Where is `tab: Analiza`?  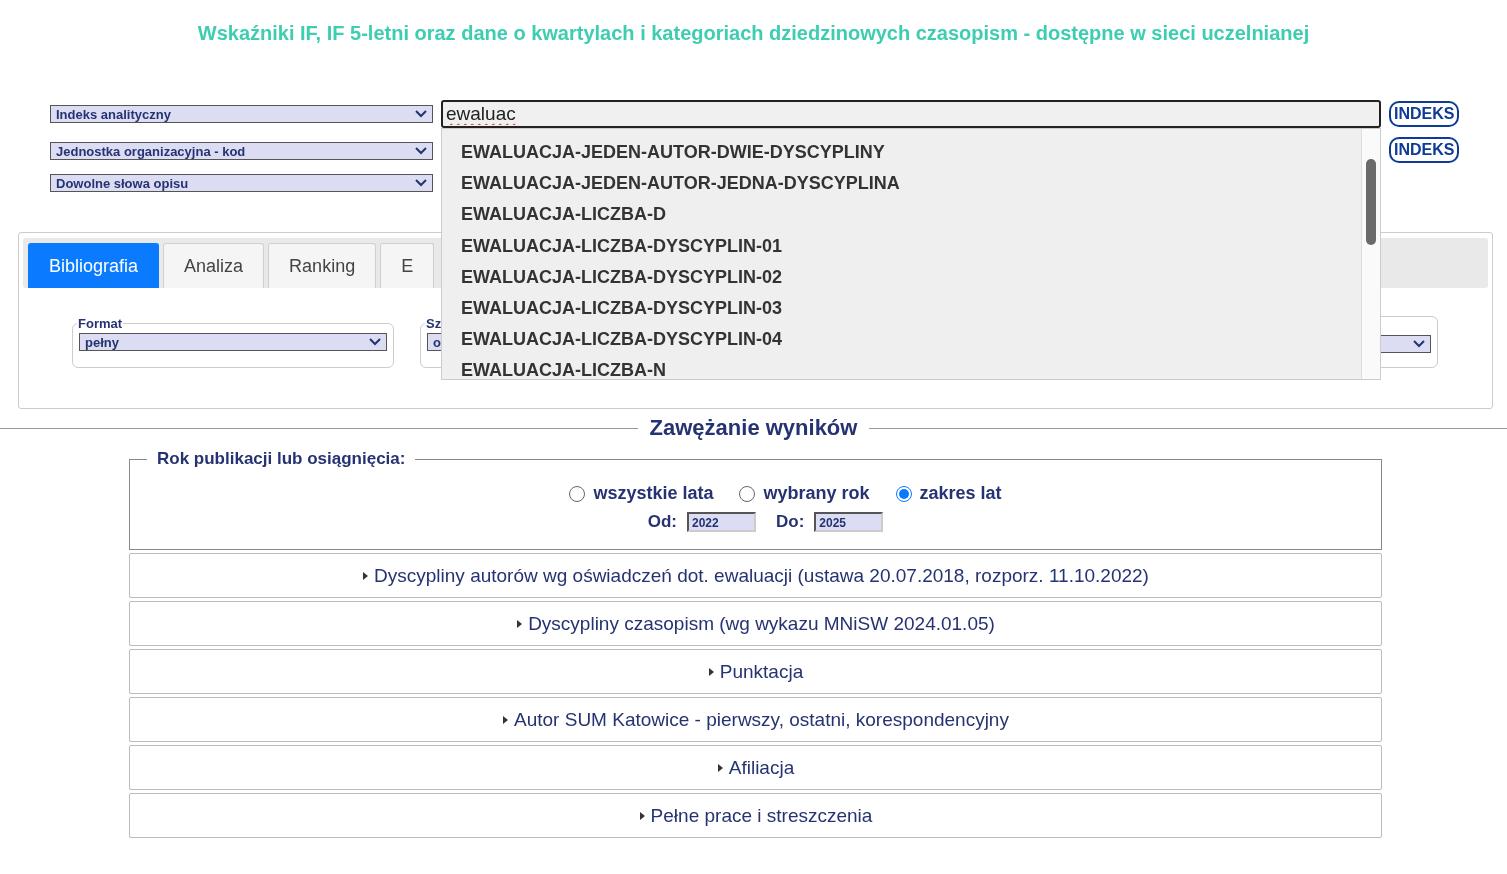
tab: Analiza is located at coordinates (214, 265).